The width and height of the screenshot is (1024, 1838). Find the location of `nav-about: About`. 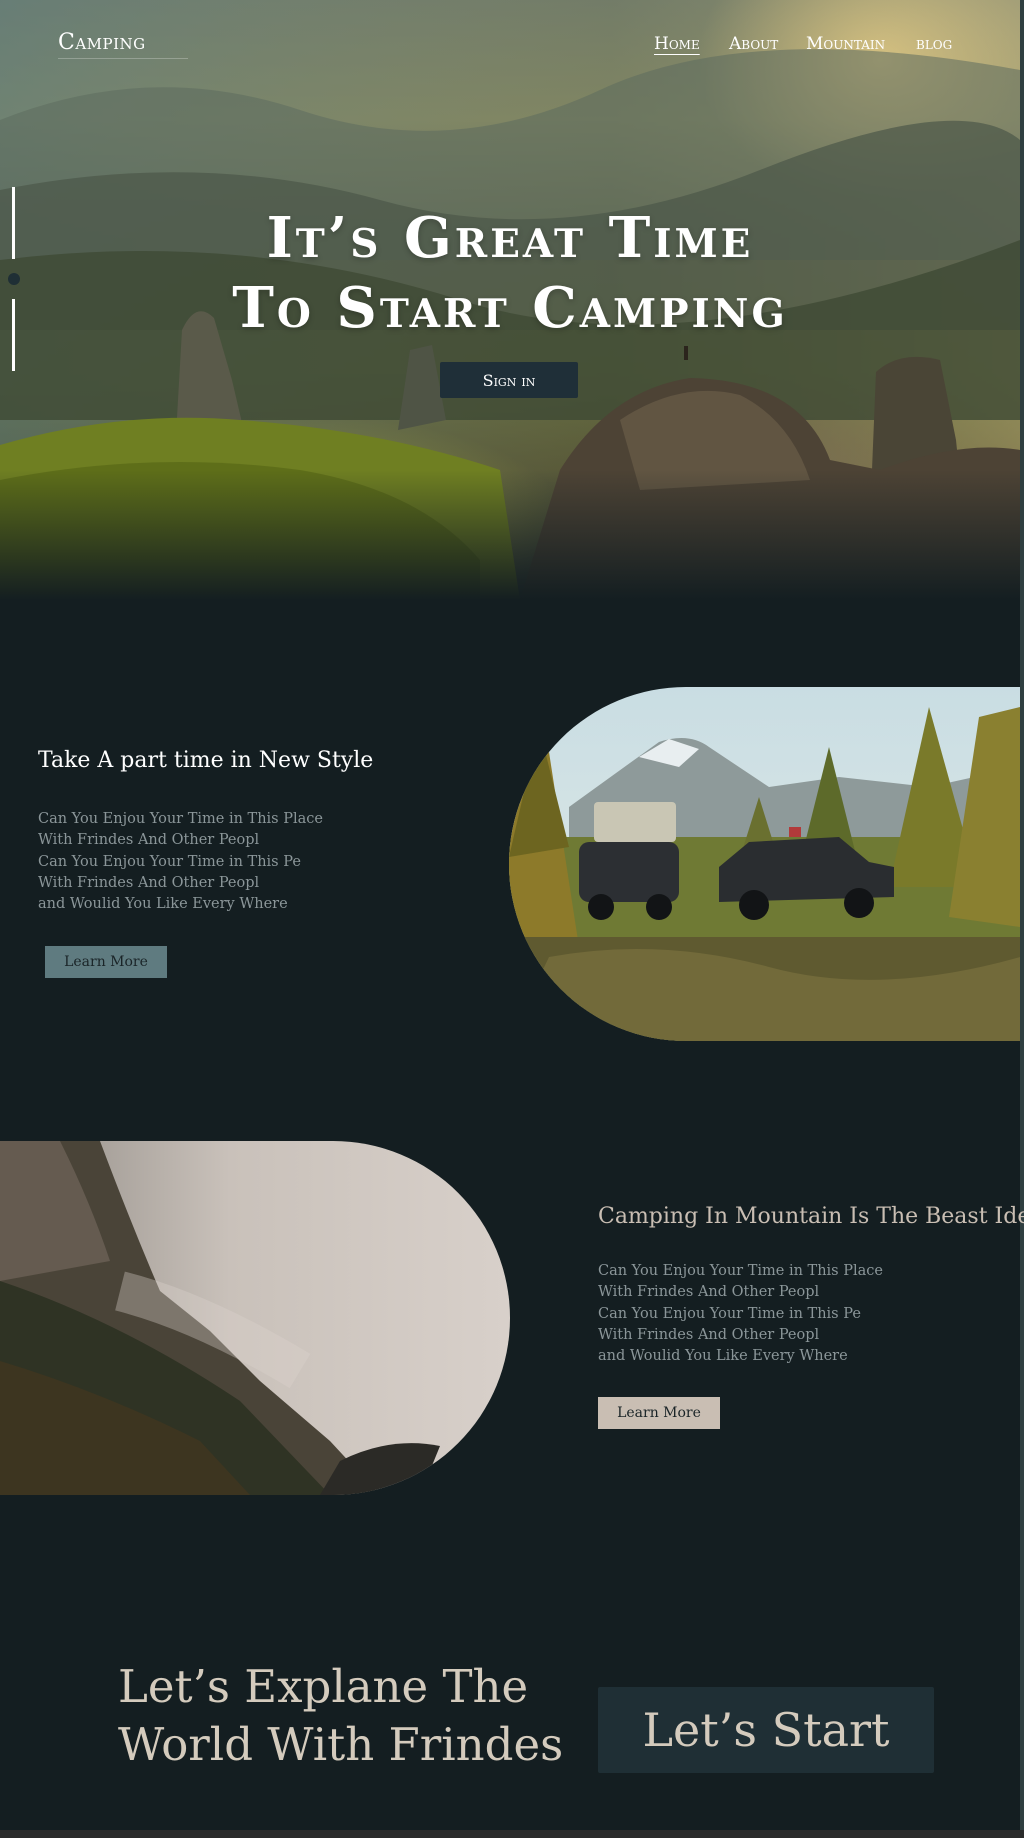

nav-about: About is located at coordinates (753, 44).